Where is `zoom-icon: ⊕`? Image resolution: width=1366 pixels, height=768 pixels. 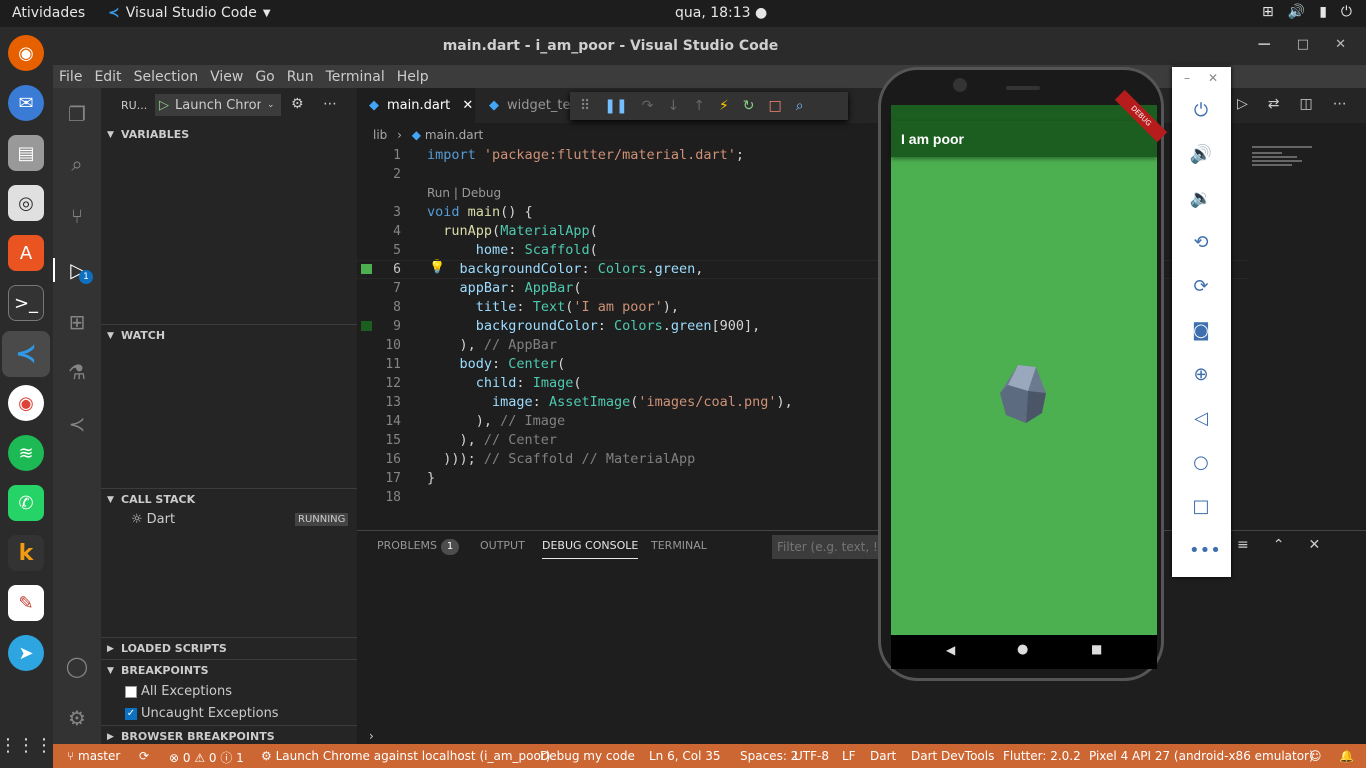
zoom-icon: ⊕ is located at coordinates (1201, 375).